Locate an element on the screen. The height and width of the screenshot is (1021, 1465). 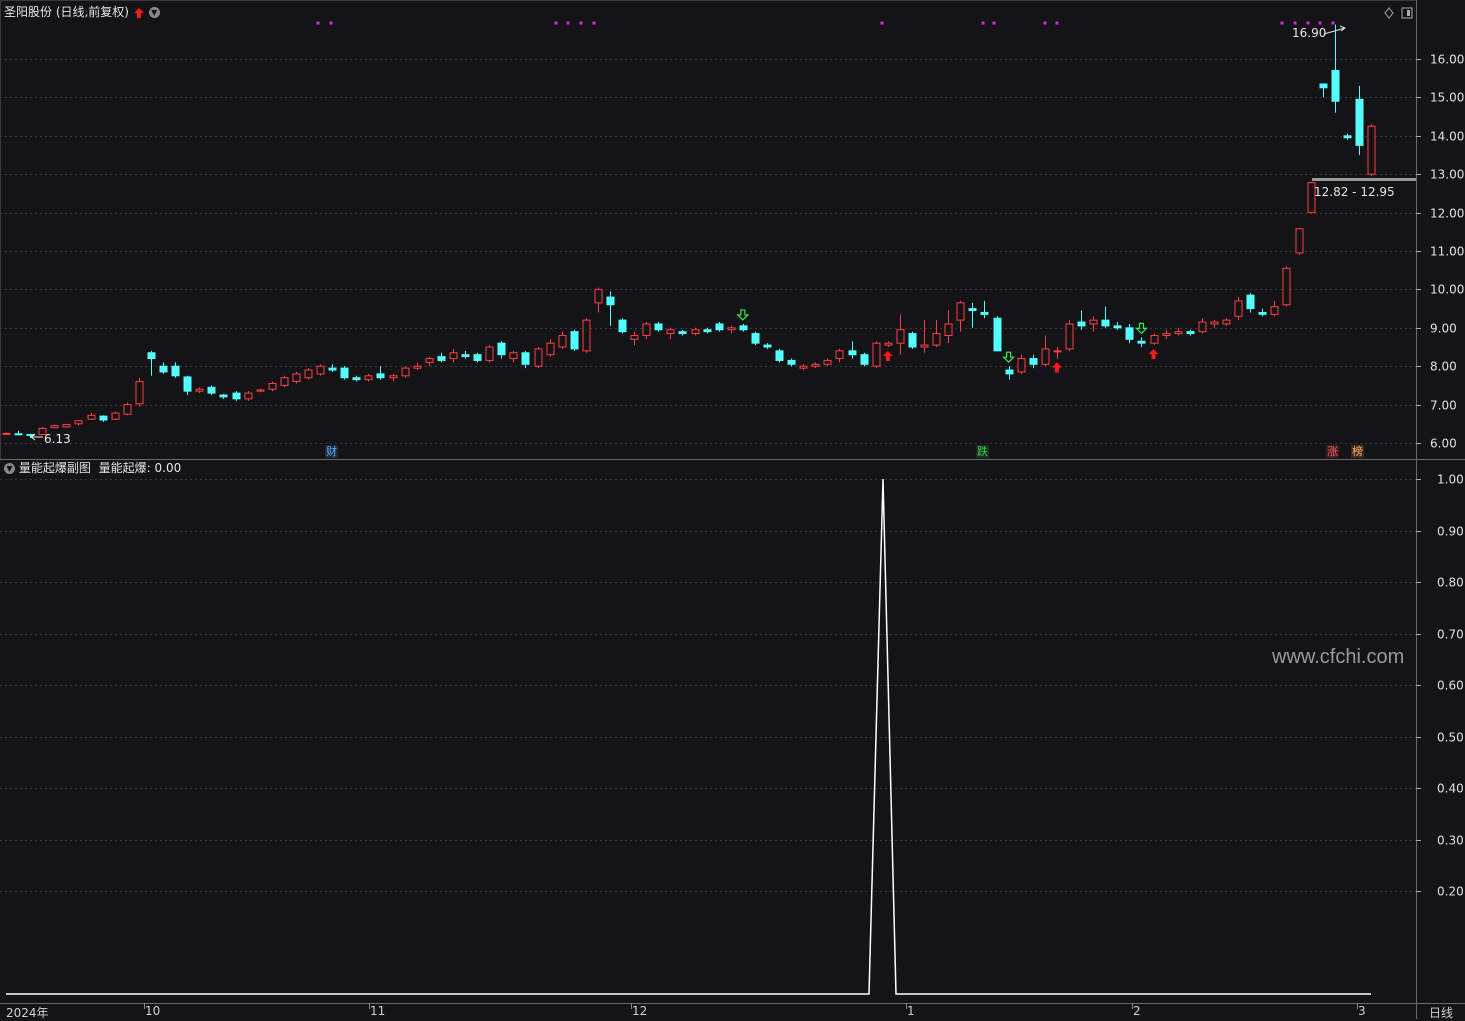
event-tag-bang: 榜 is located at coordinates (1357, 451).